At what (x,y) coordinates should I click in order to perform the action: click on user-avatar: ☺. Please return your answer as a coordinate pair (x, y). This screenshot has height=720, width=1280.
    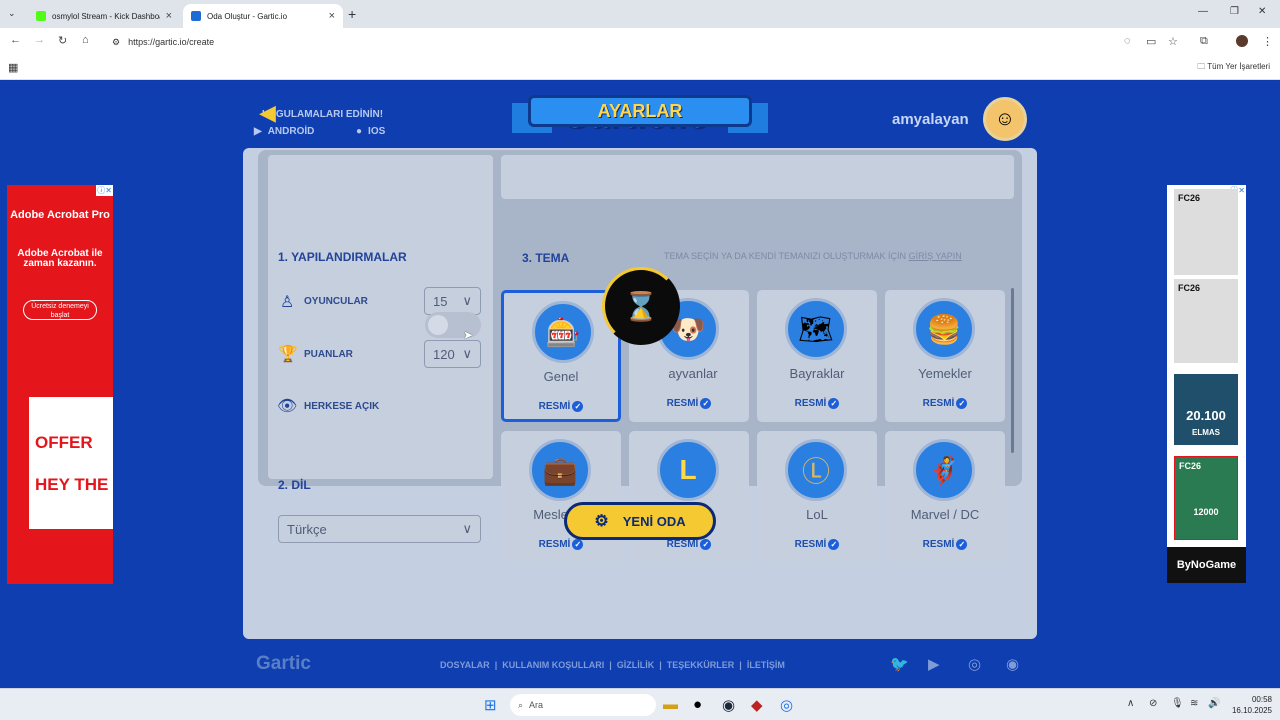
    Looking at the image, I should click on (1005, 119).